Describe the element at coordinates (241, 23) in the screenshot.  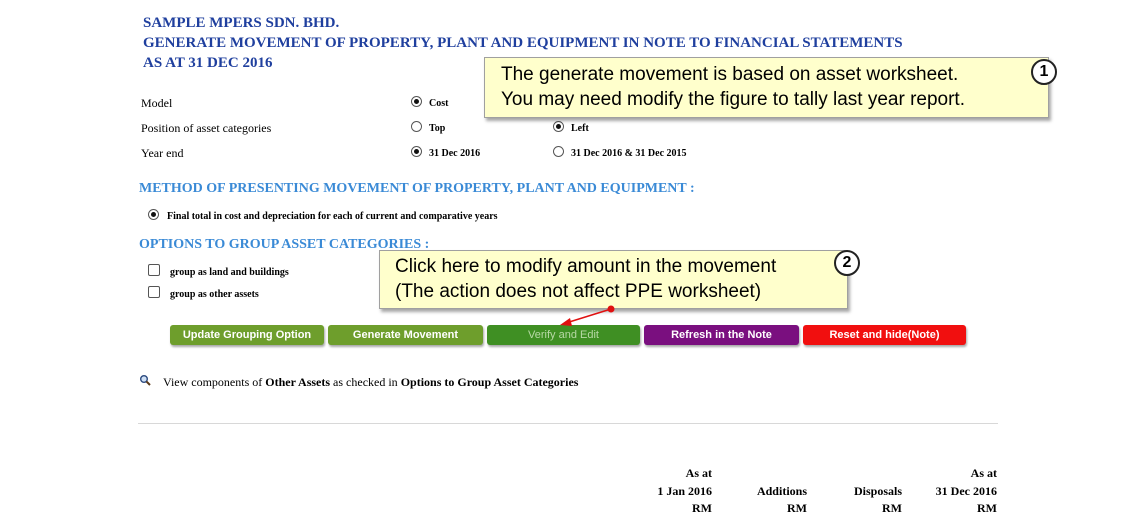
I see `company-name: SAMPLE MPERS SDN. BHD.` at that location.